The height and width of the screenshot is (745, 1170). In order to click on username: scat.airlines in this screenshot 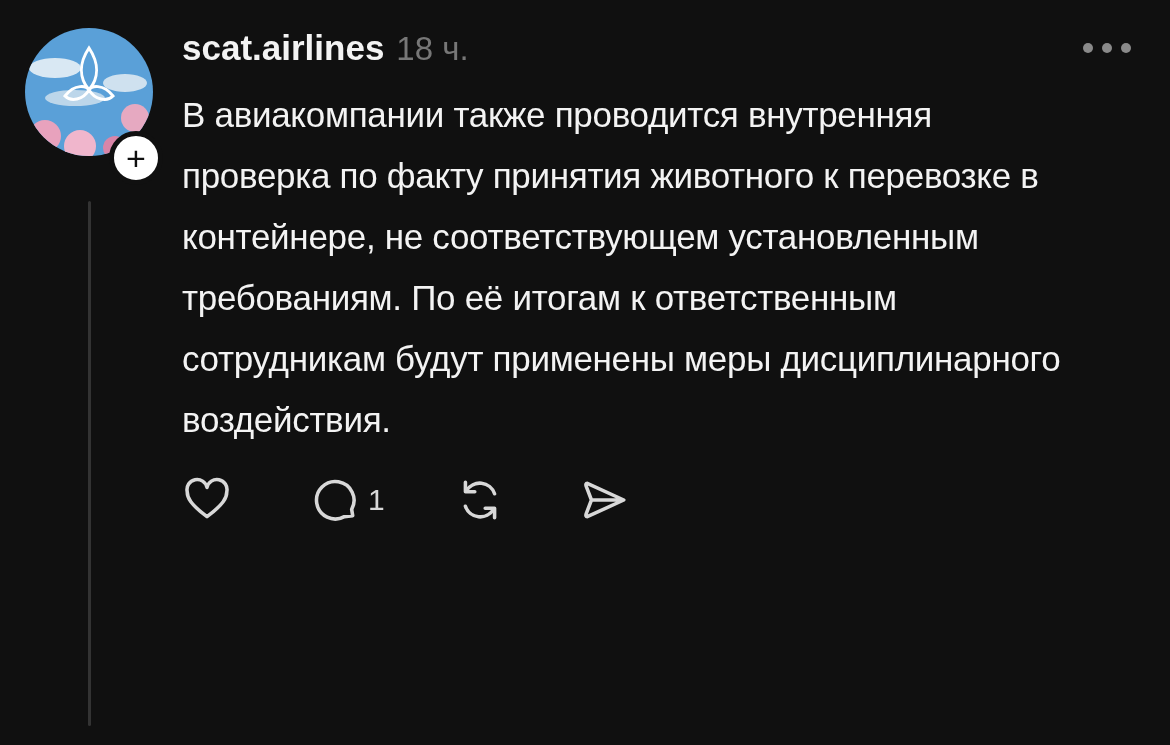, I will do `click(283, 48)`.